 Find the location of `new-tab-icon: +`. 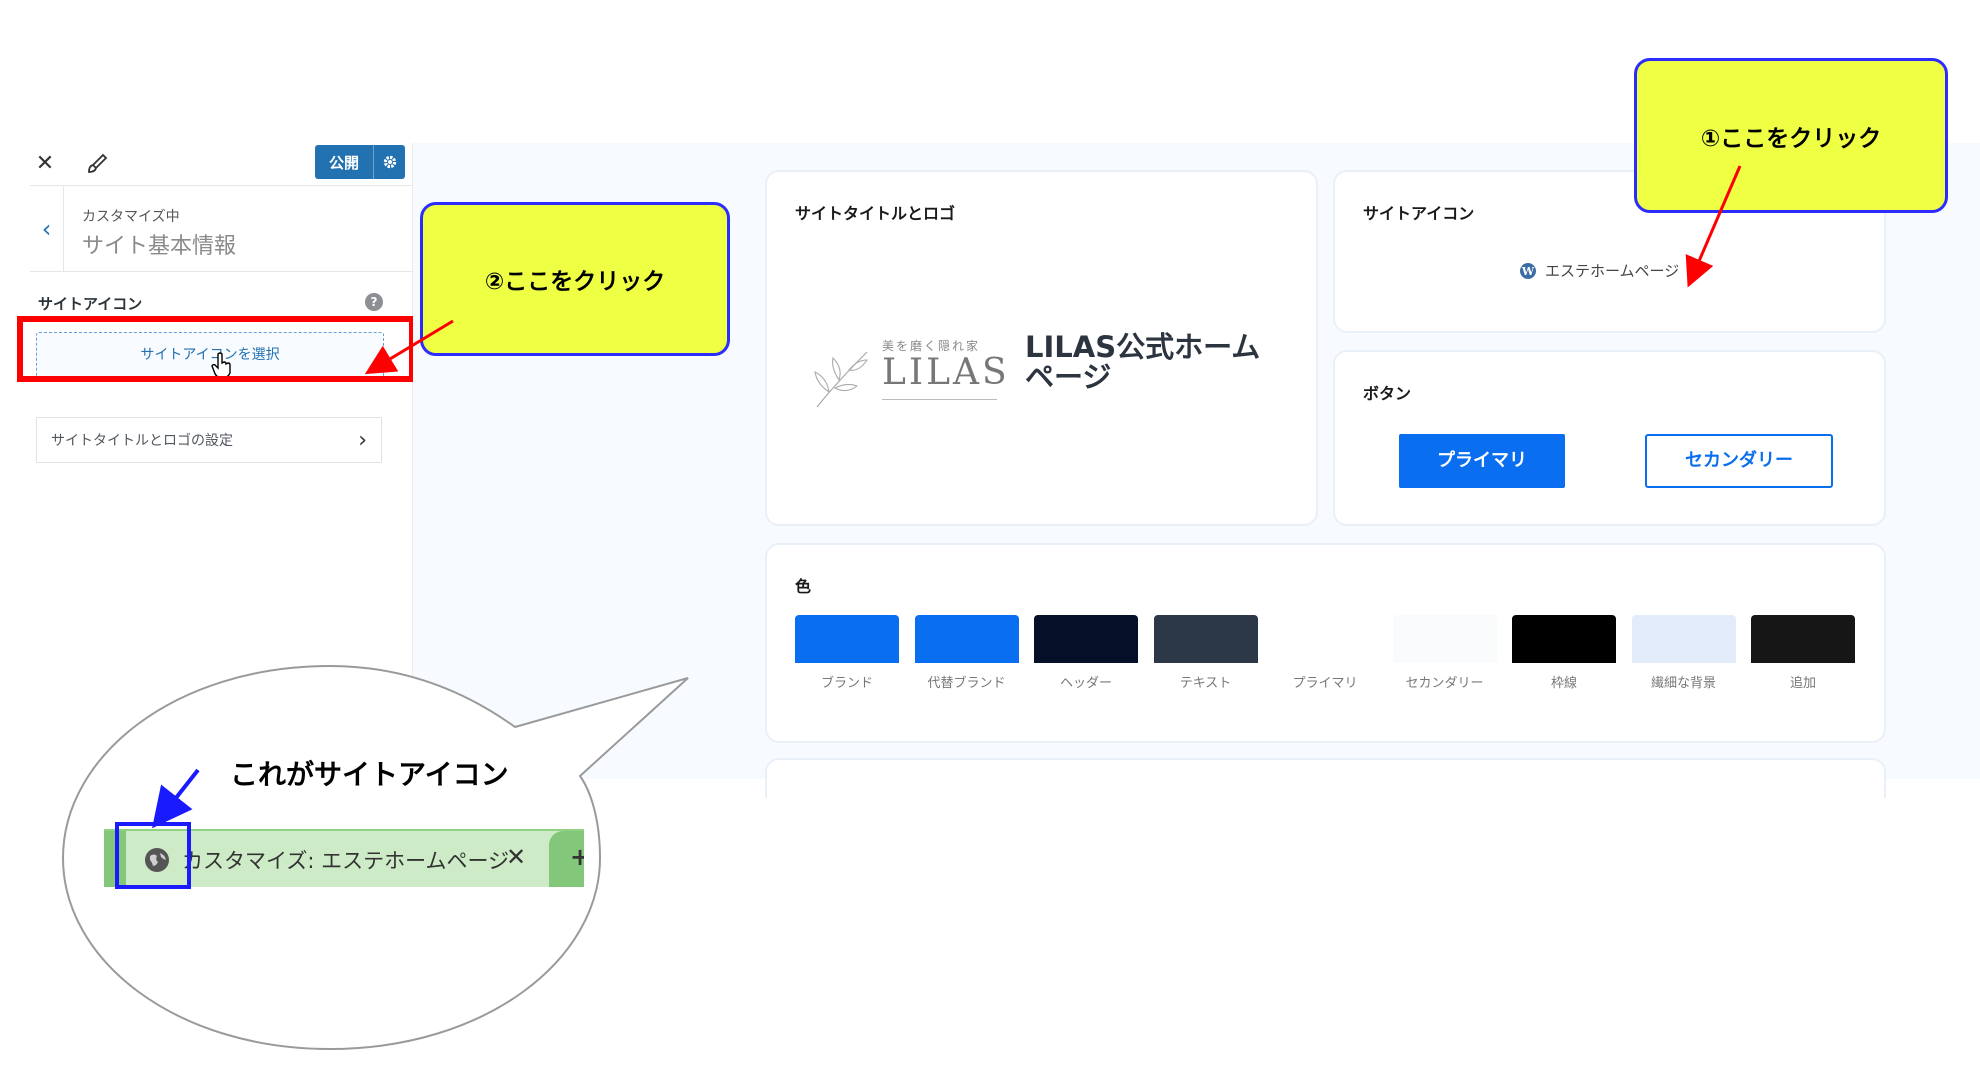

new-tab-icon: + is located at coordinates (577, 857).